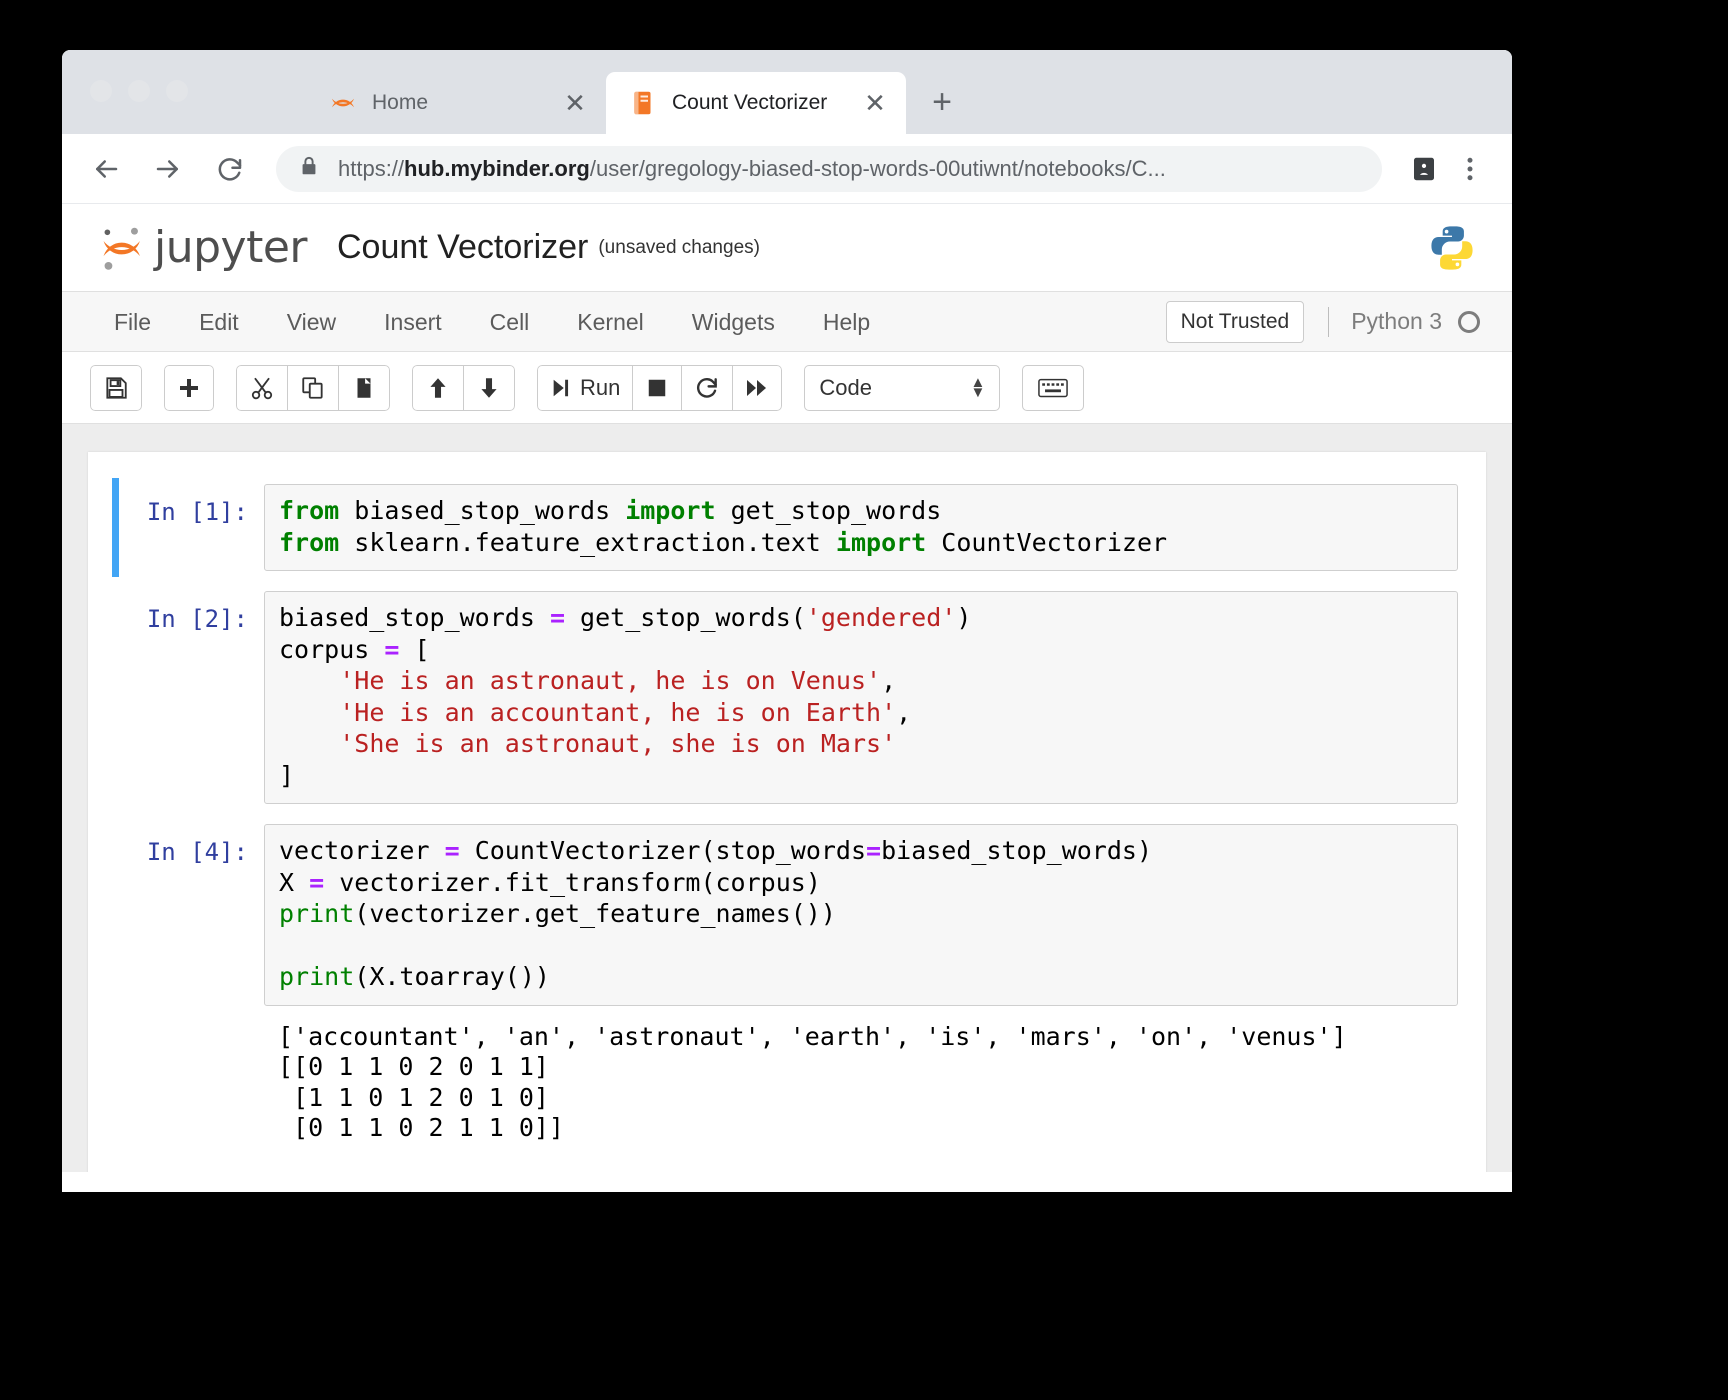  What do you see at coordinates (750, 102) in the screenshot?
I see `browser-tab-title: Count Vectorizer` at bounding box center [750, 102].